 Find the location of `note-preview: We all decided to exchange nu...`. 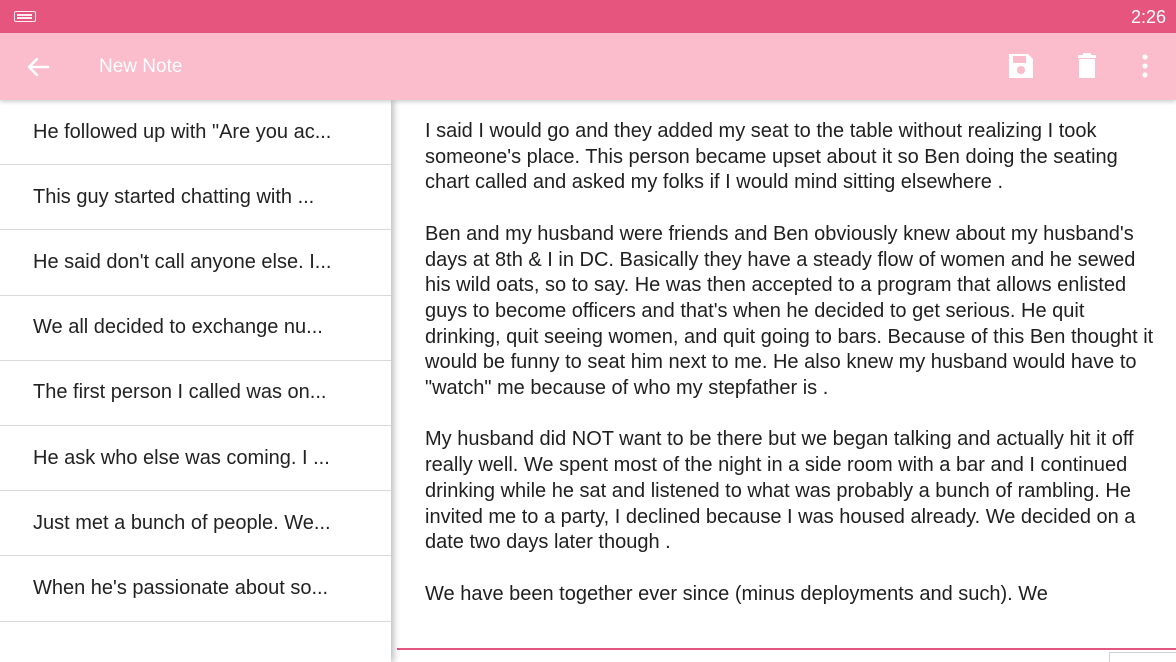

note-preview: We all decided to exchange nu... is located at coordinates (178, 327).